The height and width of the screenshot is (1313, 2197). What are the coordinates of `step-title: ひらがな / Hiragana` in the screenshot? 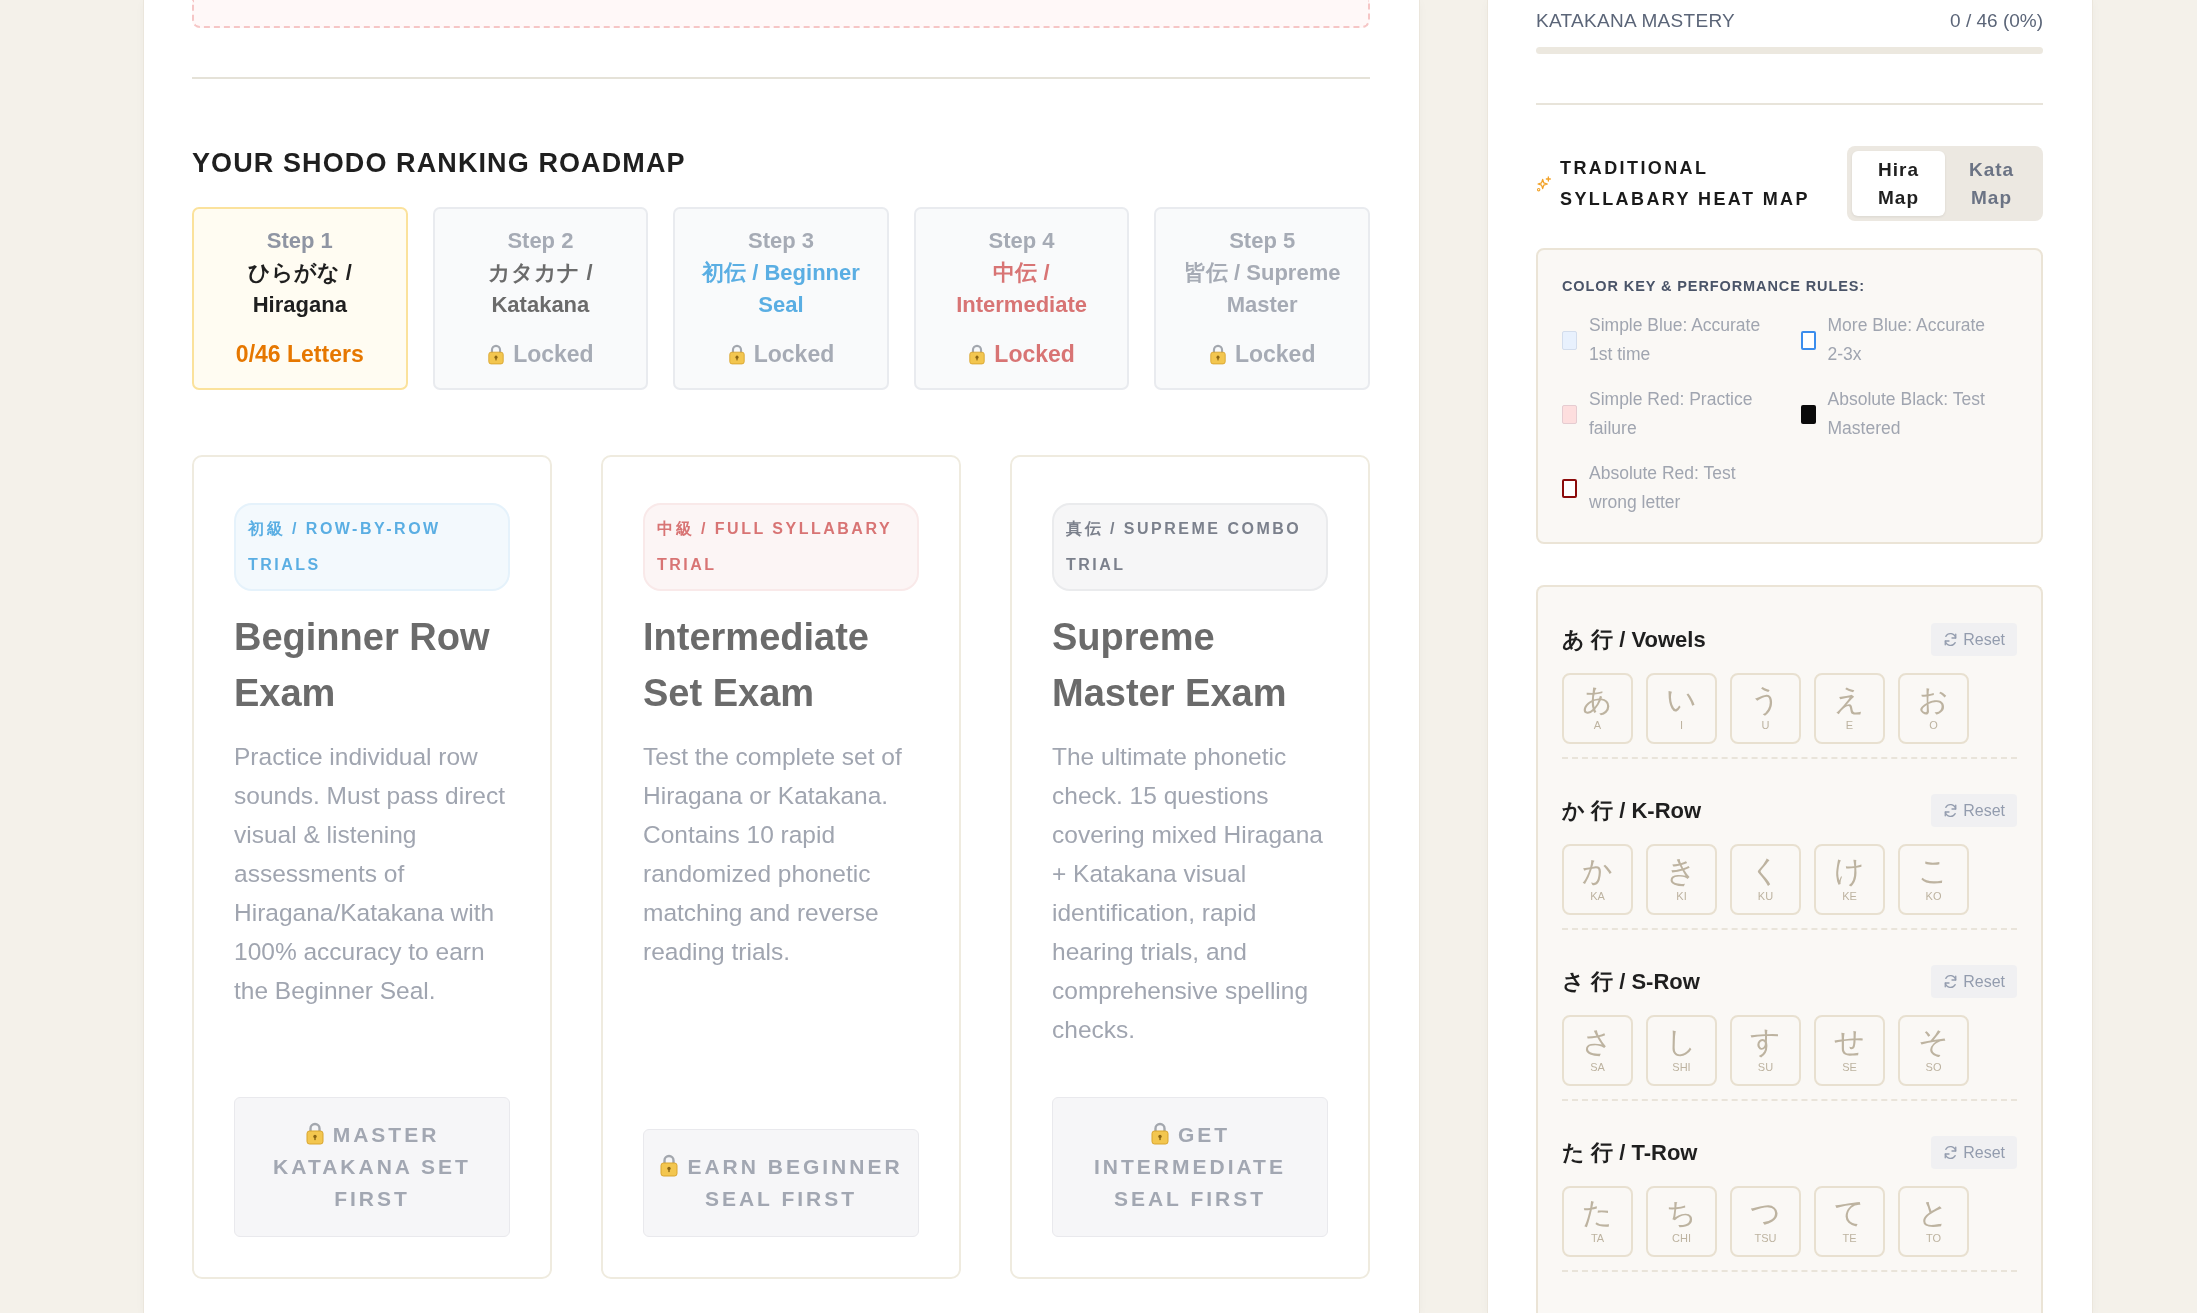 It's located at (299, 289).